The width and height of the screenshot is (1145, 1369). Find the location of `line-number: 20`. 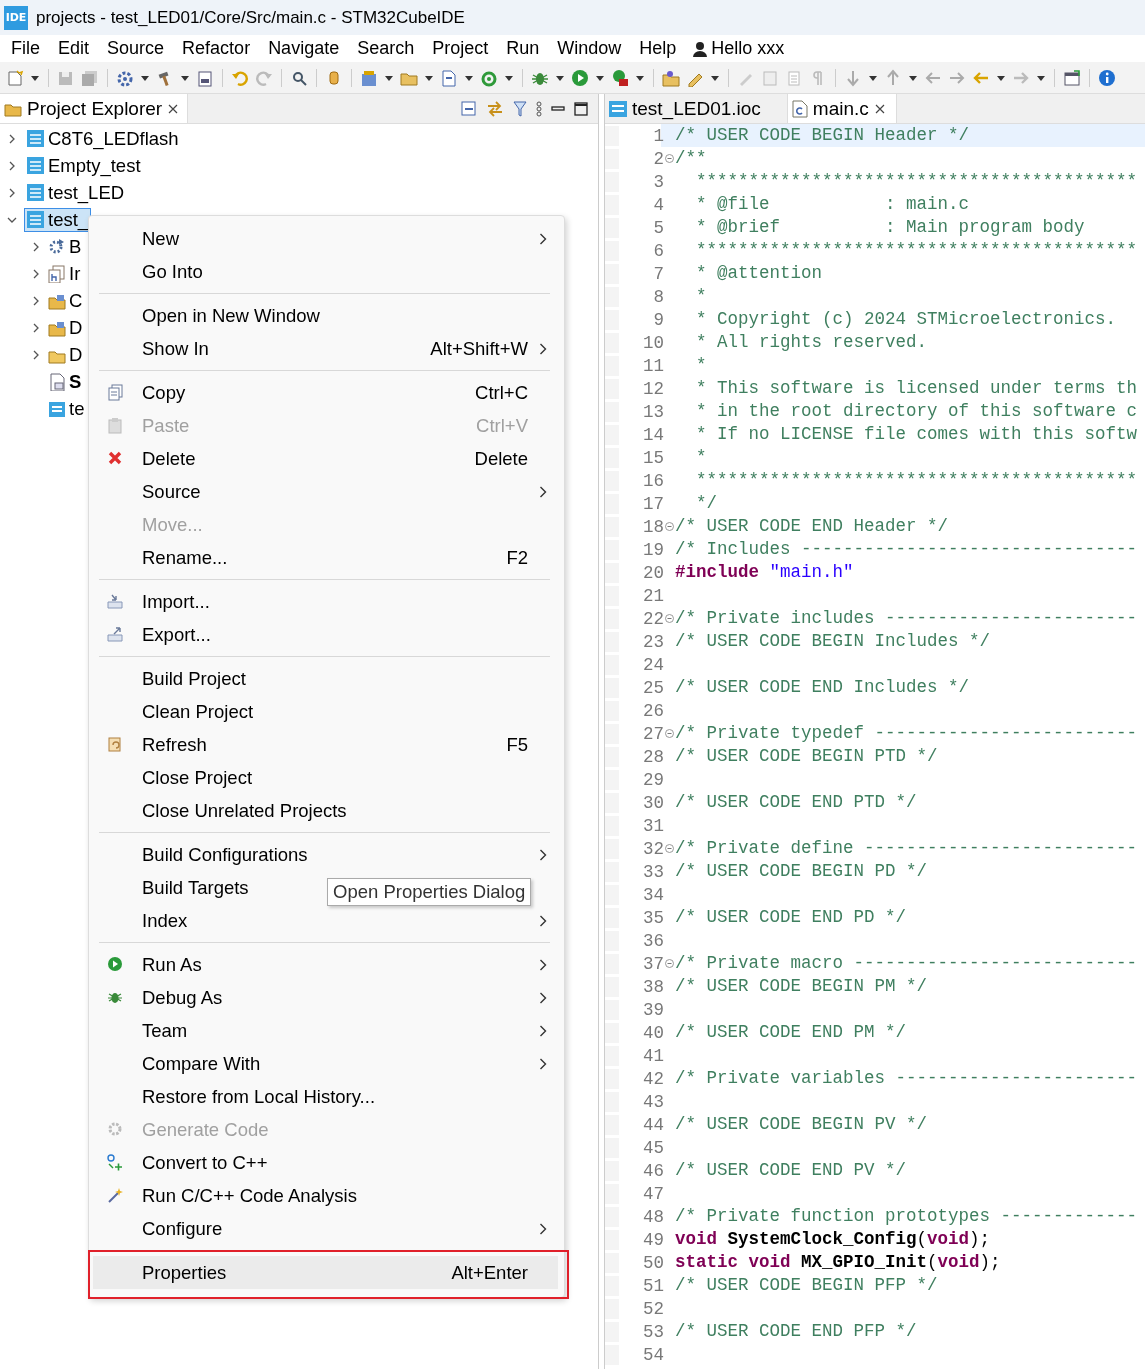

line-number: 20 is located at coordinates (634, 572).